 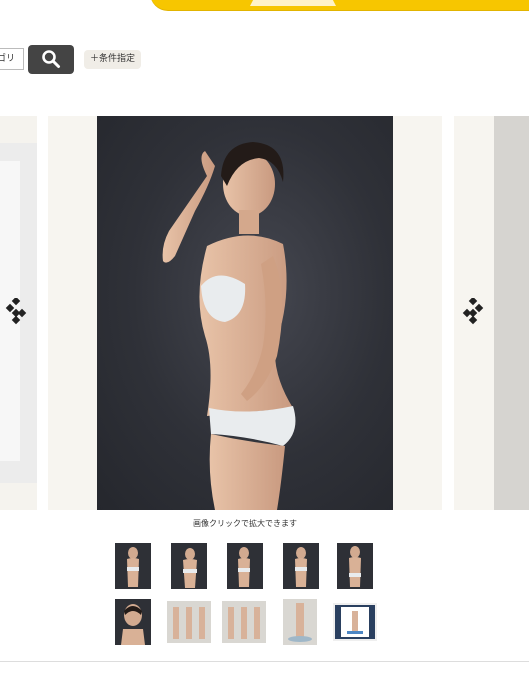 I want to click on chevron-left-icon, so click(x=16, y=313).